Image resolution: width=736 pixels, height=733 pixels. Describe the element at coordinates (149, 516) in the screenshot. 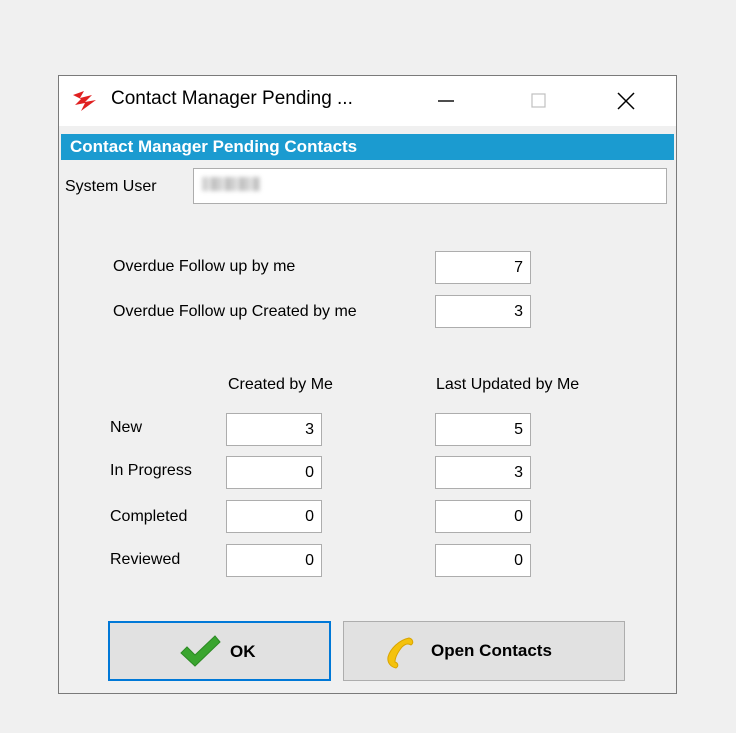

I see `row-label-completed: Completed` at that location.